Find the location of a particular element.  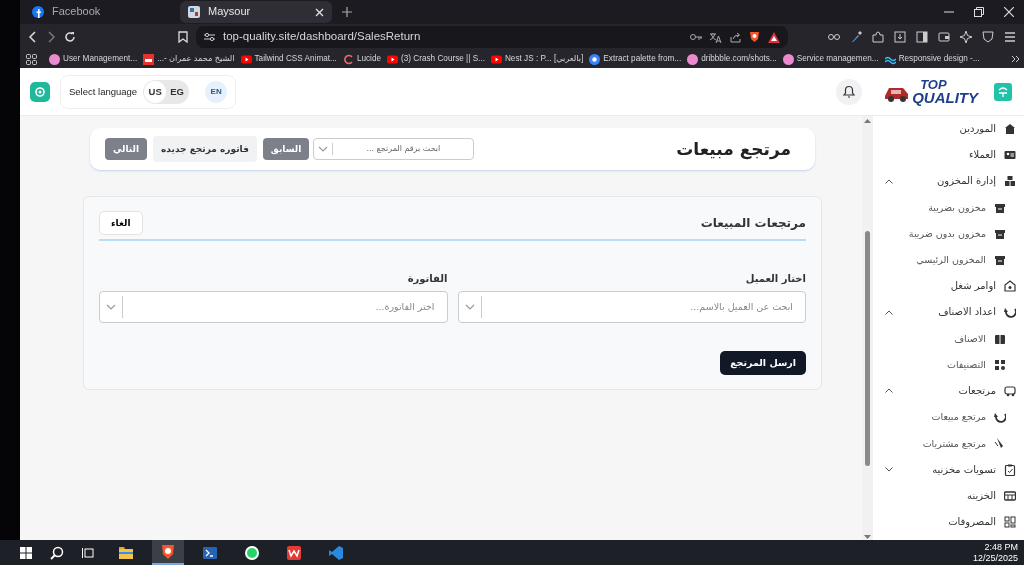

language-label: Select language is located at coordinates (103, 91).